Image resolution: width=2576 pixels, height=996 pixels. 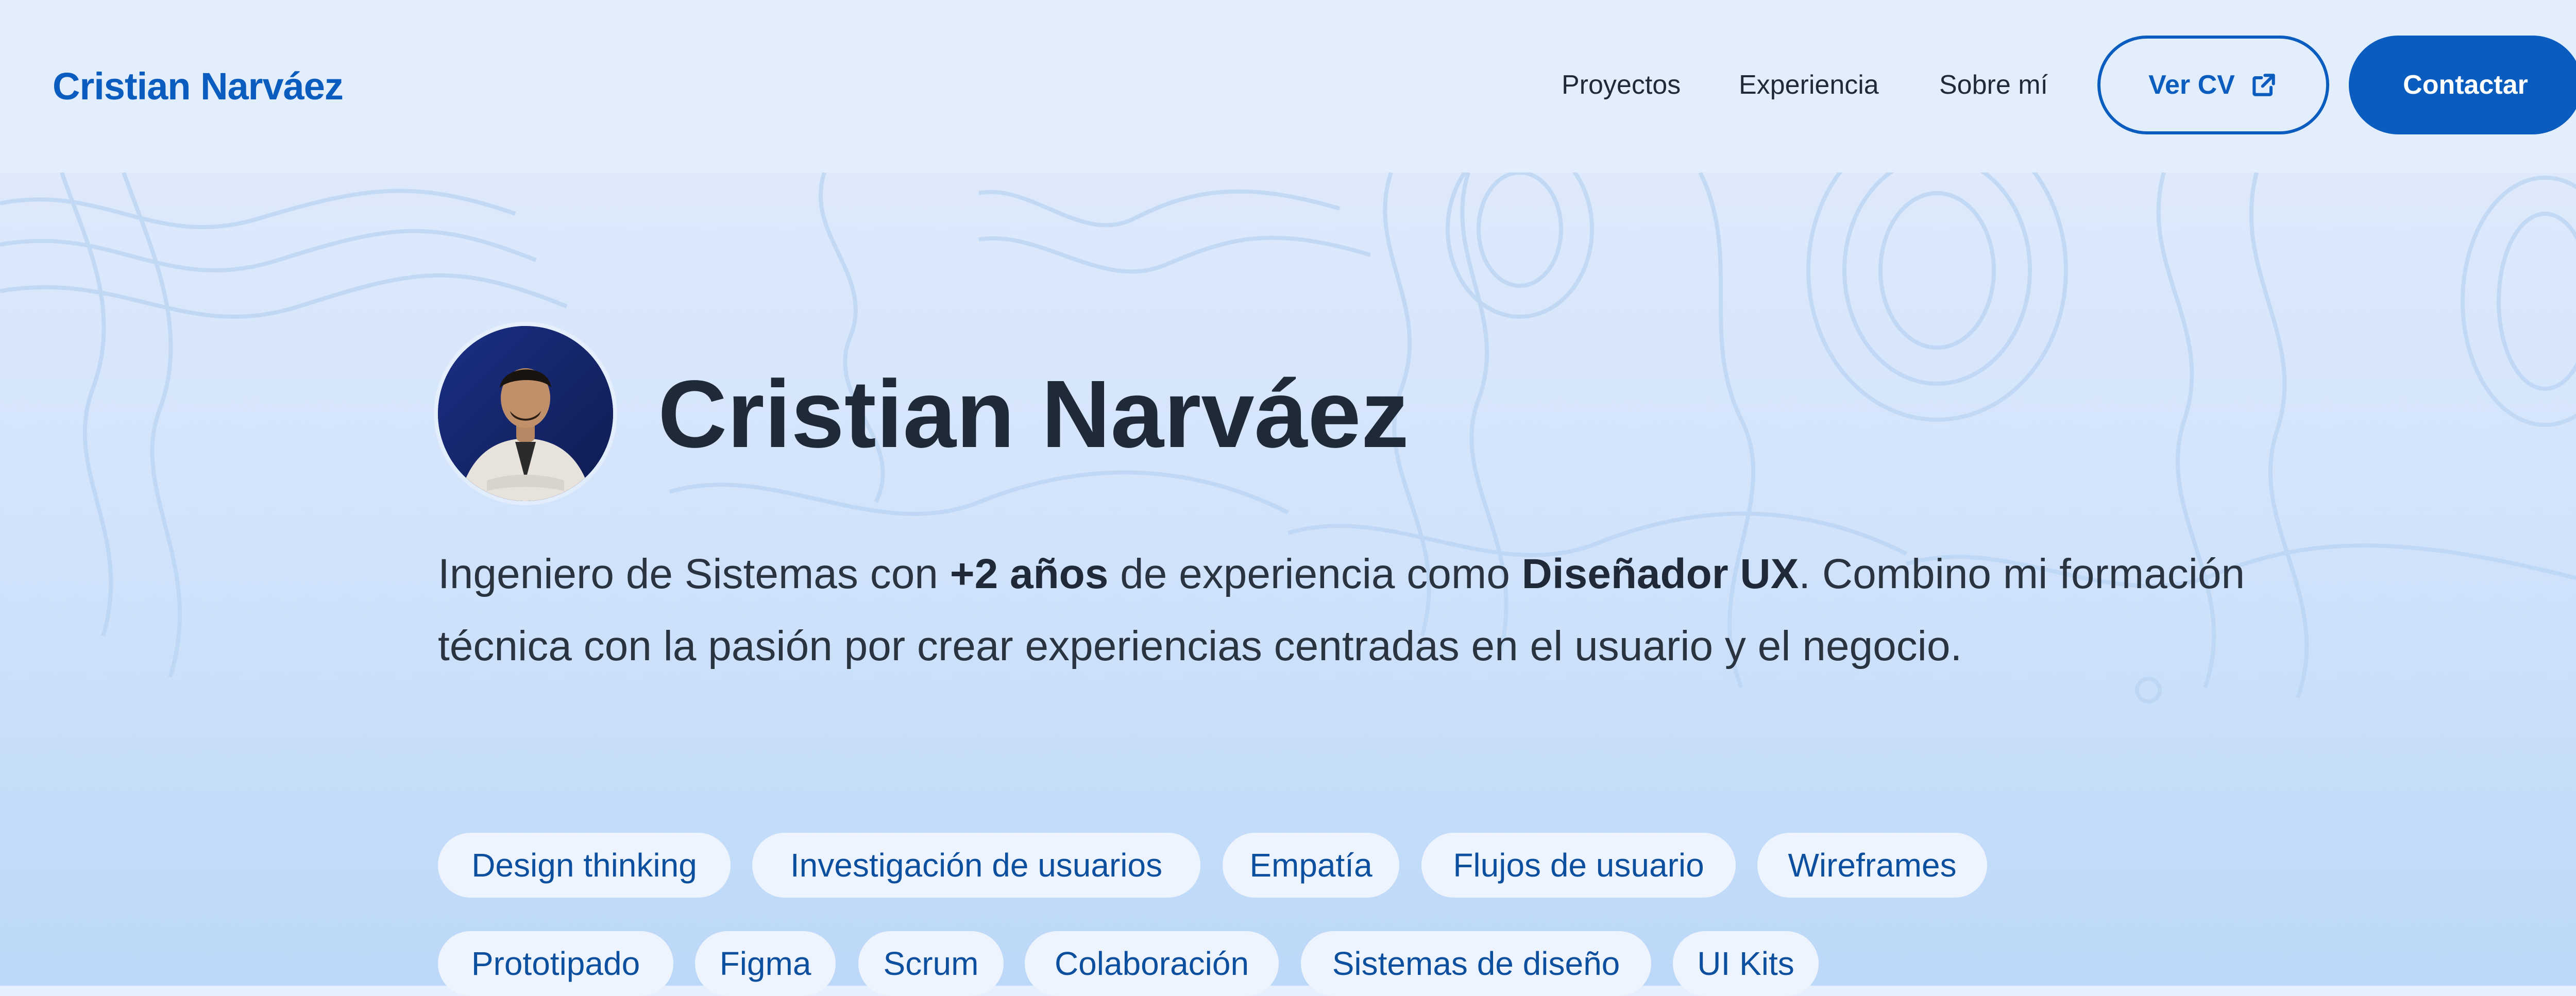 What do you see at coordinates (1621, 85) in the screenshot?
I see `nav-link-proyectos: Proyectos` at bounding box center [1621, 85].